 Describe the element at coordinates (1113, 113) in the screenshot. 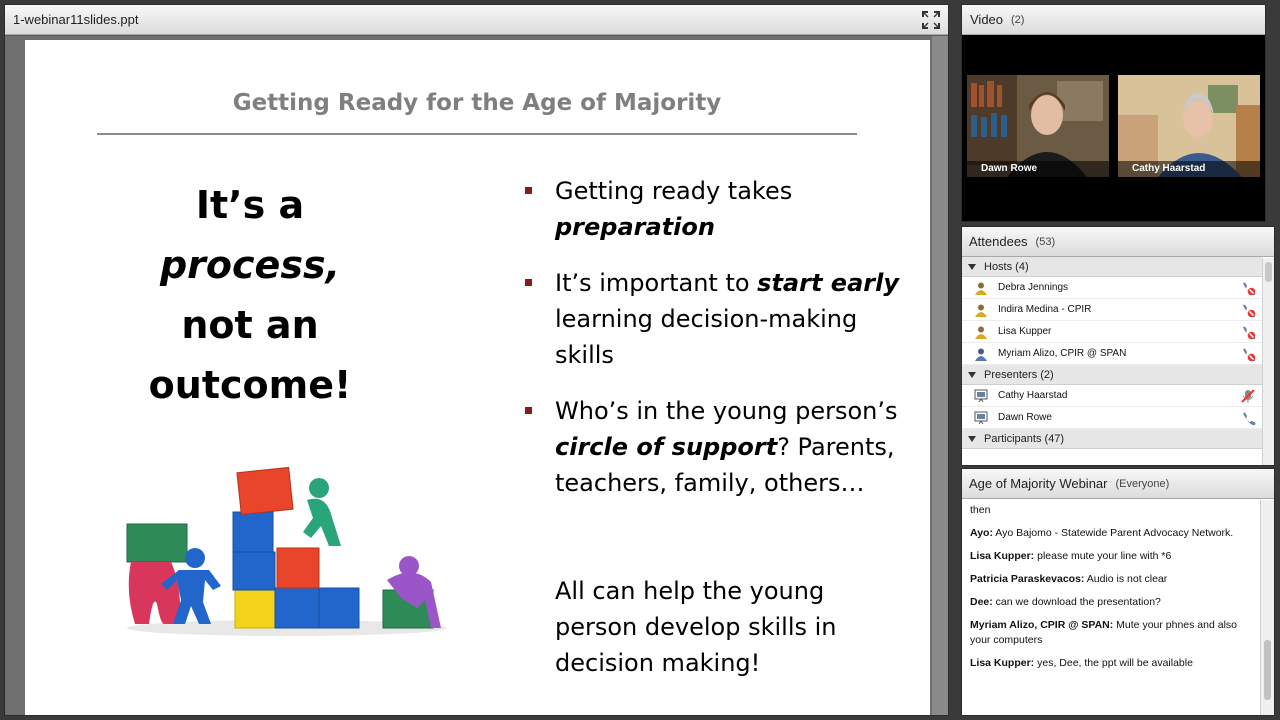

I see `video-pod: Video (2) Dawn Rowe Cathy Haarstad` at that location.